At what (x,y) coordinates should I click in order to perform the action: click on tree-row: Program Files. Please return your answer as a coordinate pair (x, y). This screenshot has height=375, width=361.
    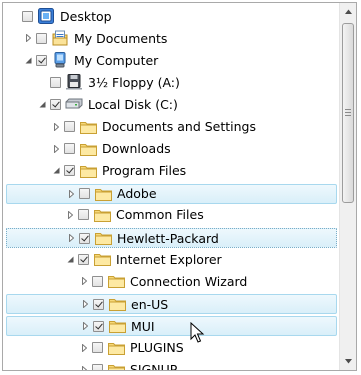
    Looking at the image, I should click on (171, 172).